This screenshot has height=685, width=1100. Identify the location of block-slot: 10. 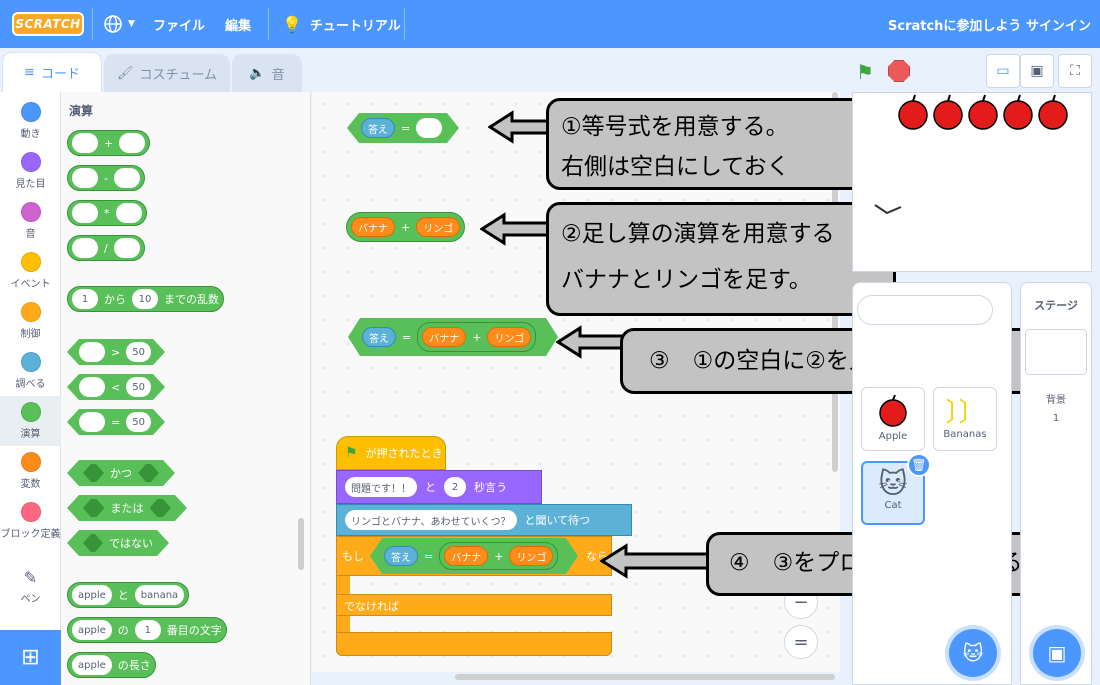
(145, 299).